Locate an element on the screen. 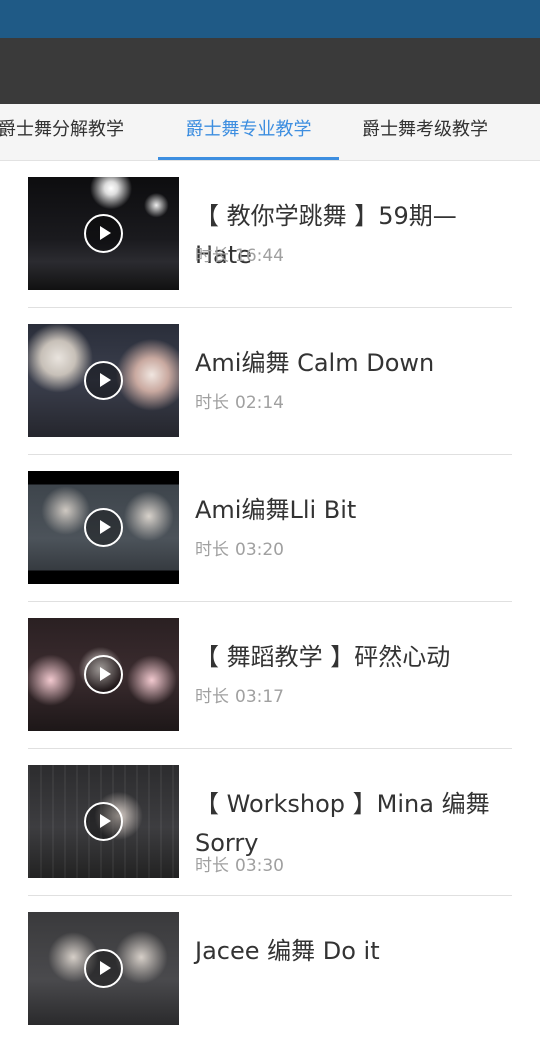  video-duration: 时长 03:17 is located at coordinates (239, 694).